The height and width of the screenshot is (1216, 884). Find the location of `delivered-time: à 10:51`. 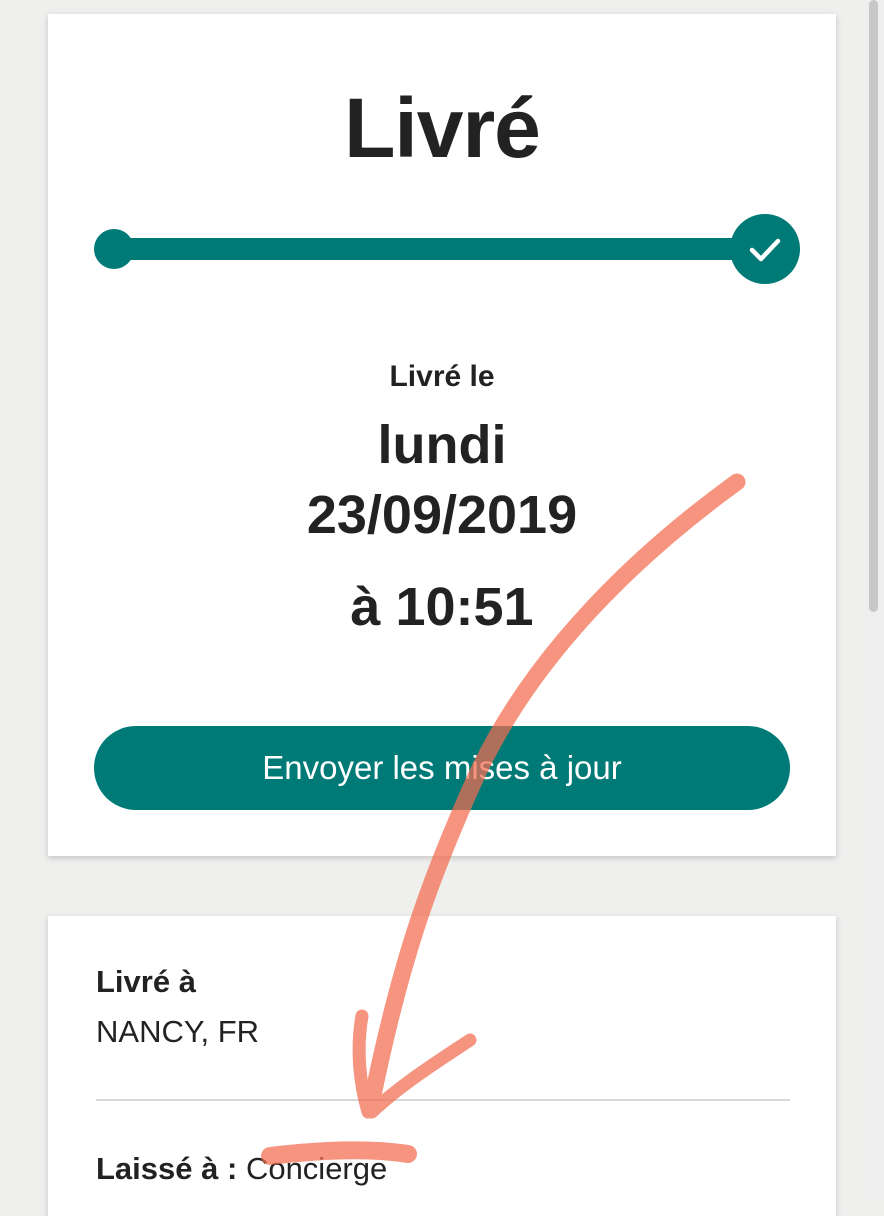

delivered-time: à 10:51 is located at coordinates (442, 607).